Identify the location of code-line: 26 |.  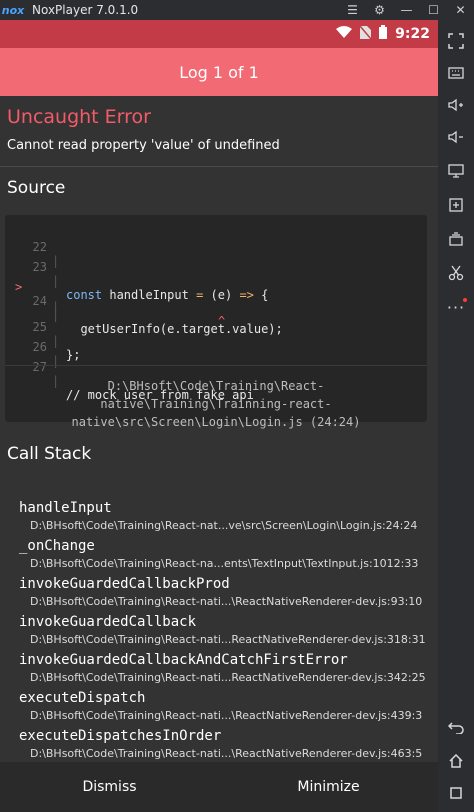
(216, 347).